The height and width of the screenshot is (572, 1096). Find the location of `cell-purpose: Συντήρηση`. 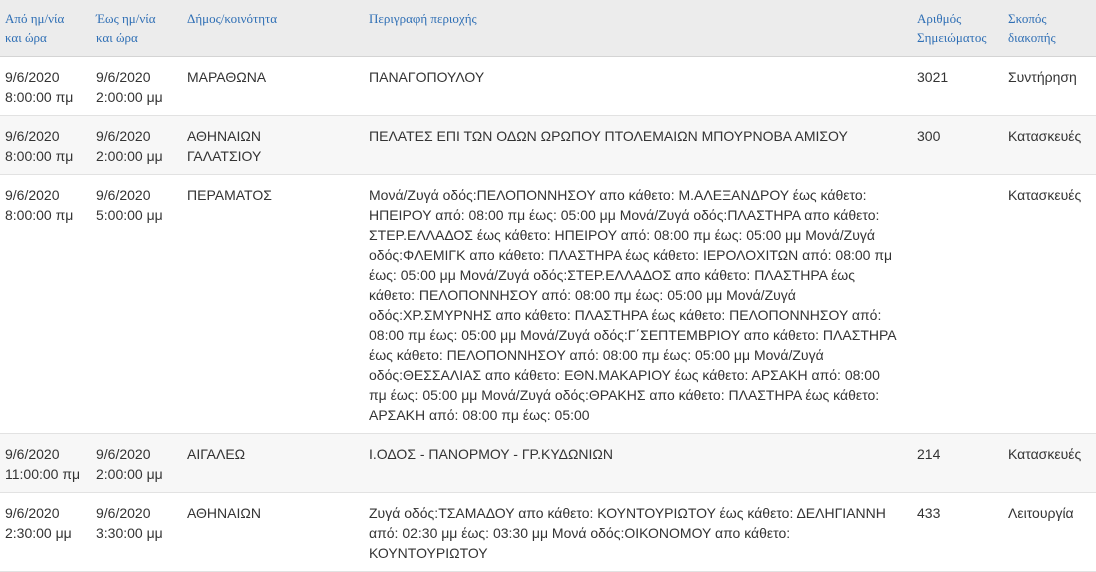

cell-purpose: Συντήρηση is located at coordinates (1049, 86).